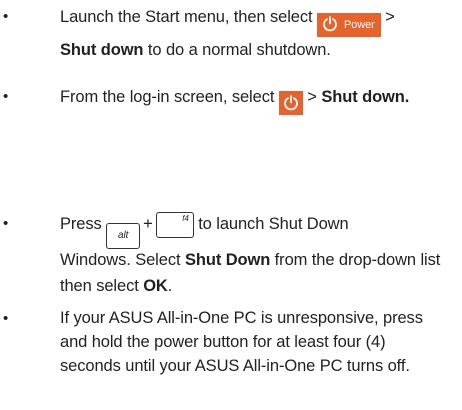  What do you see at coordinates (271, 224) in the screenshot?
I see `item-text-post: to launch Shut Down` at bounding box center [271, 224].